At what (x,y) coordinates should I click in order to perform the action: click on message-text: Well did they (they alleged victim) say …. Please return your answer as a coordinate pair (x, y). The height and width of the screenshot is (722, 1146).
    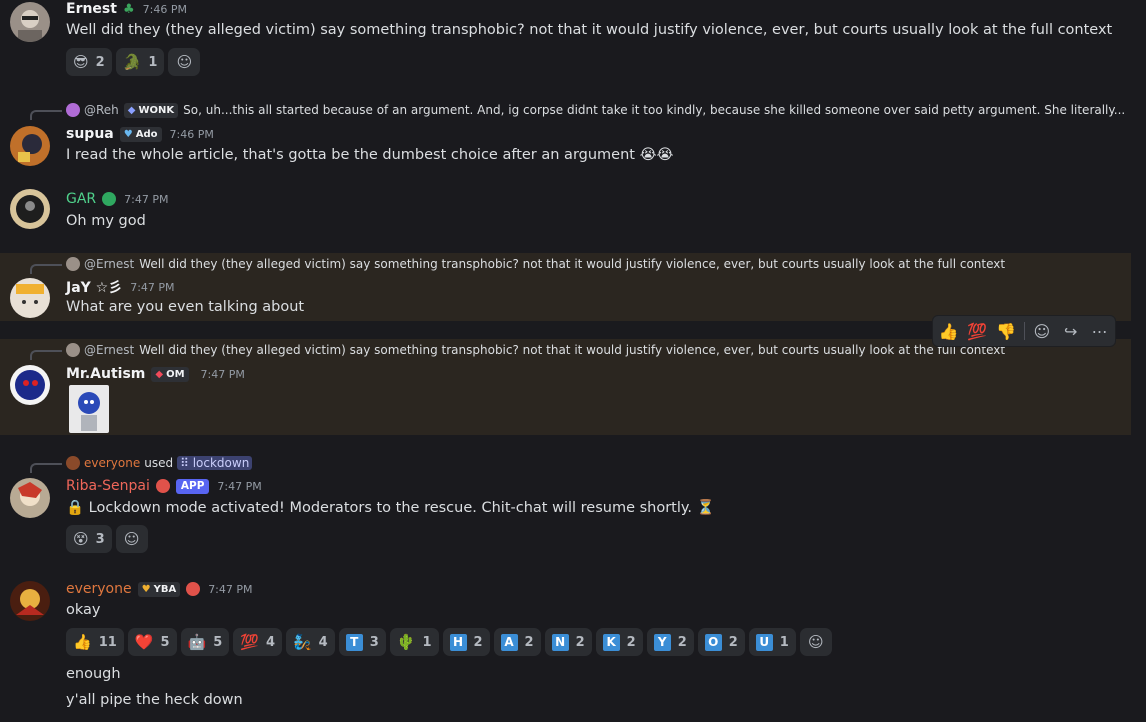
    Looking at the image, I should click on (589, 30).